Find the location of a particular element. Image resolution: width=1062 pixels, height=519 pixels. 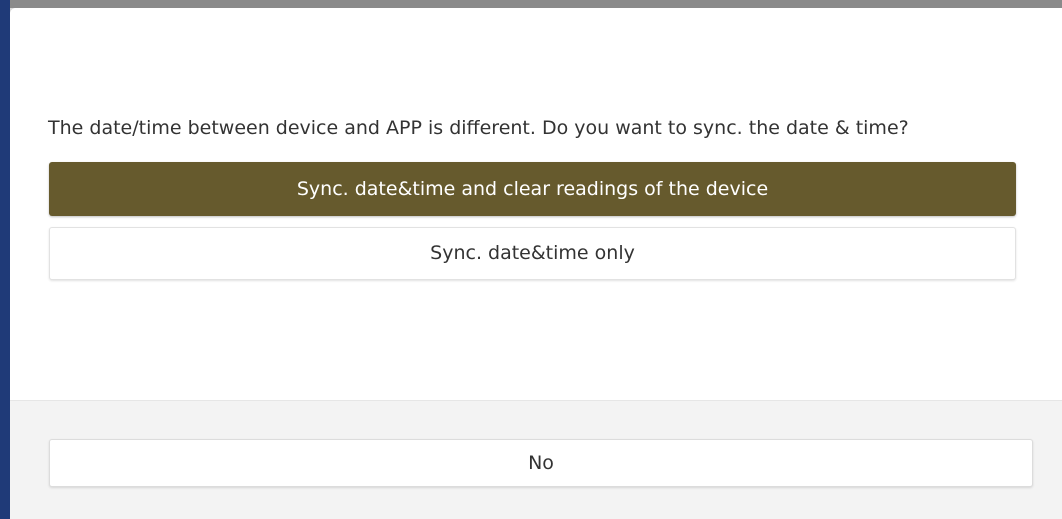

backdrop-top is located at coordinates (531, 4).